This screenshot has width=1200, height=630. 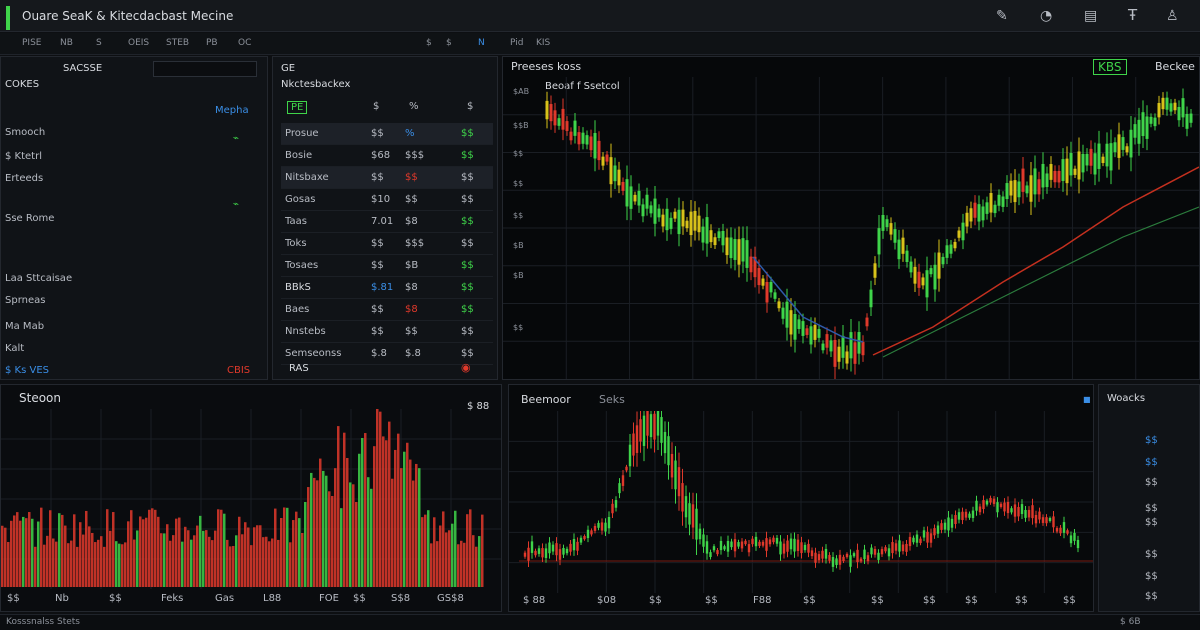 I want to click on search-box, so click(x=205, y=69).